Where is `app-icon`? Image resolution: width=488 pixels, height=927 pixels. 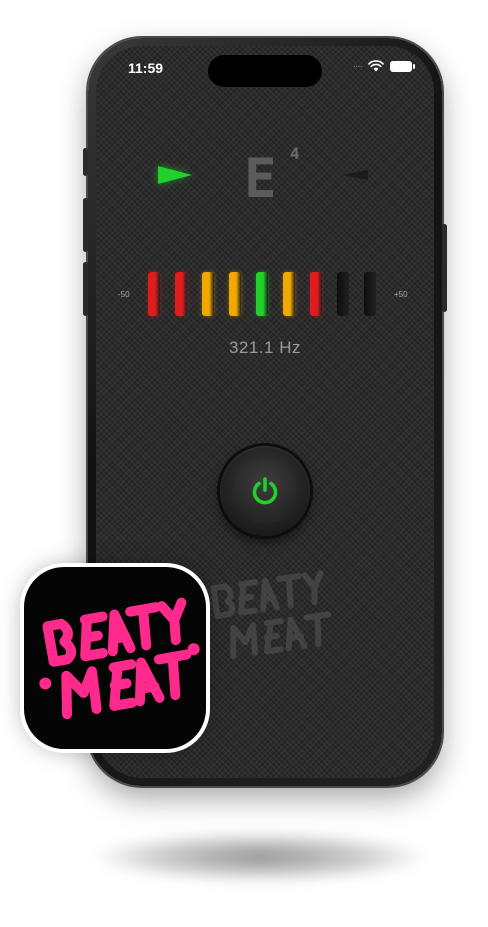
app-icon is located at coordinates (115, 658).